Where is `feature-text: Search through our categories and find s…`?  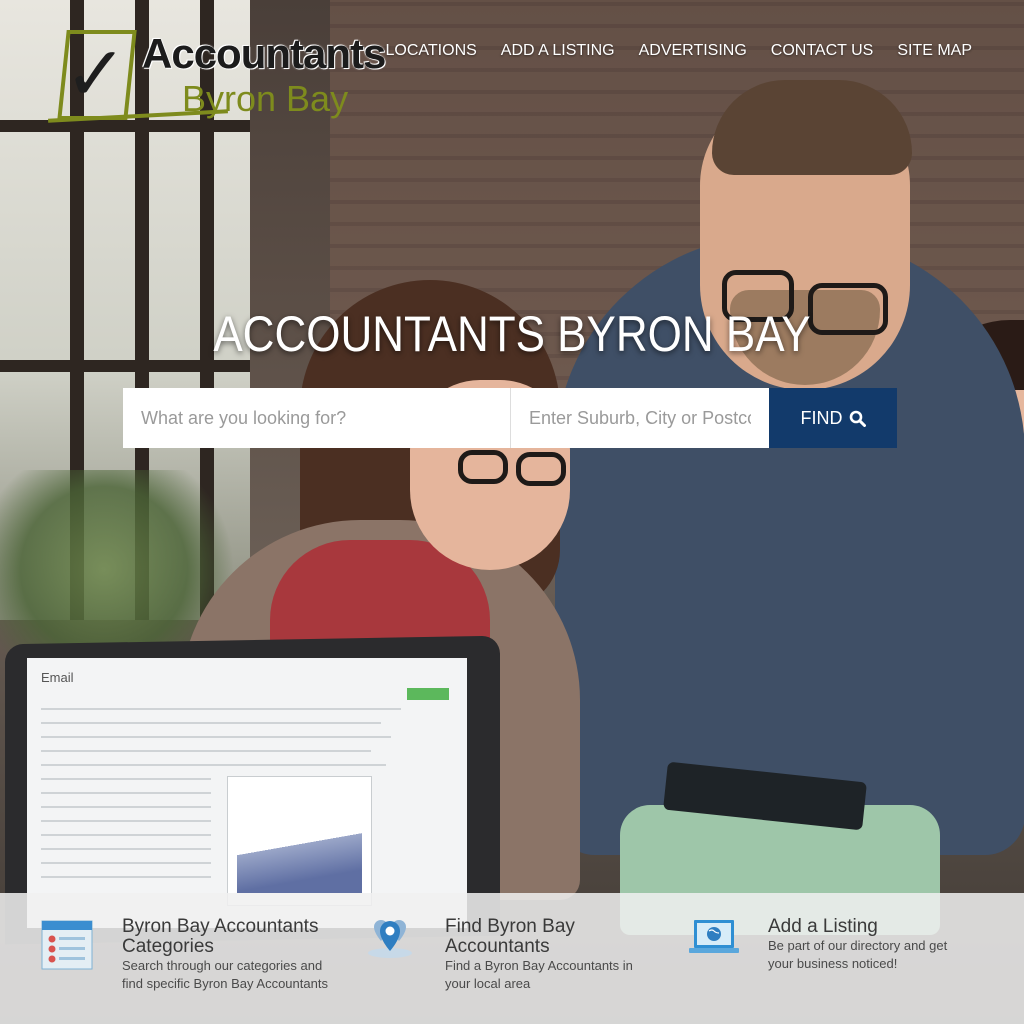
feature-text: Search through our categories and find s… is located at coordinates (225, 974).